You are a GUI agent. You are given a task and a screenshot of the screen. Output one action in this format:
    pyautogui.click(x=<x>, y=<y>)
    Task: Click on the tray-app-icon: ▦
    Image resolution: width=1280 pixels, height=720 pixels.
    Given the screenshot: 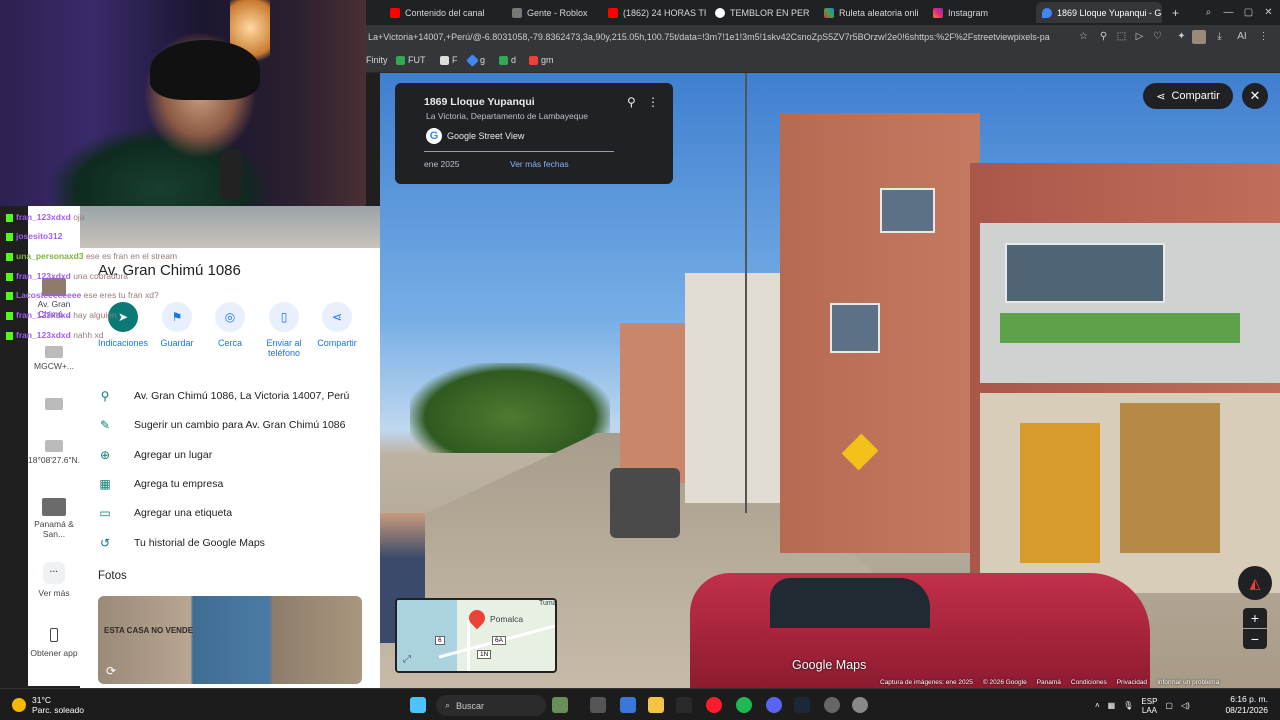 What is the action you would take?
    pyautogui.click(x=1112, y=705)
    